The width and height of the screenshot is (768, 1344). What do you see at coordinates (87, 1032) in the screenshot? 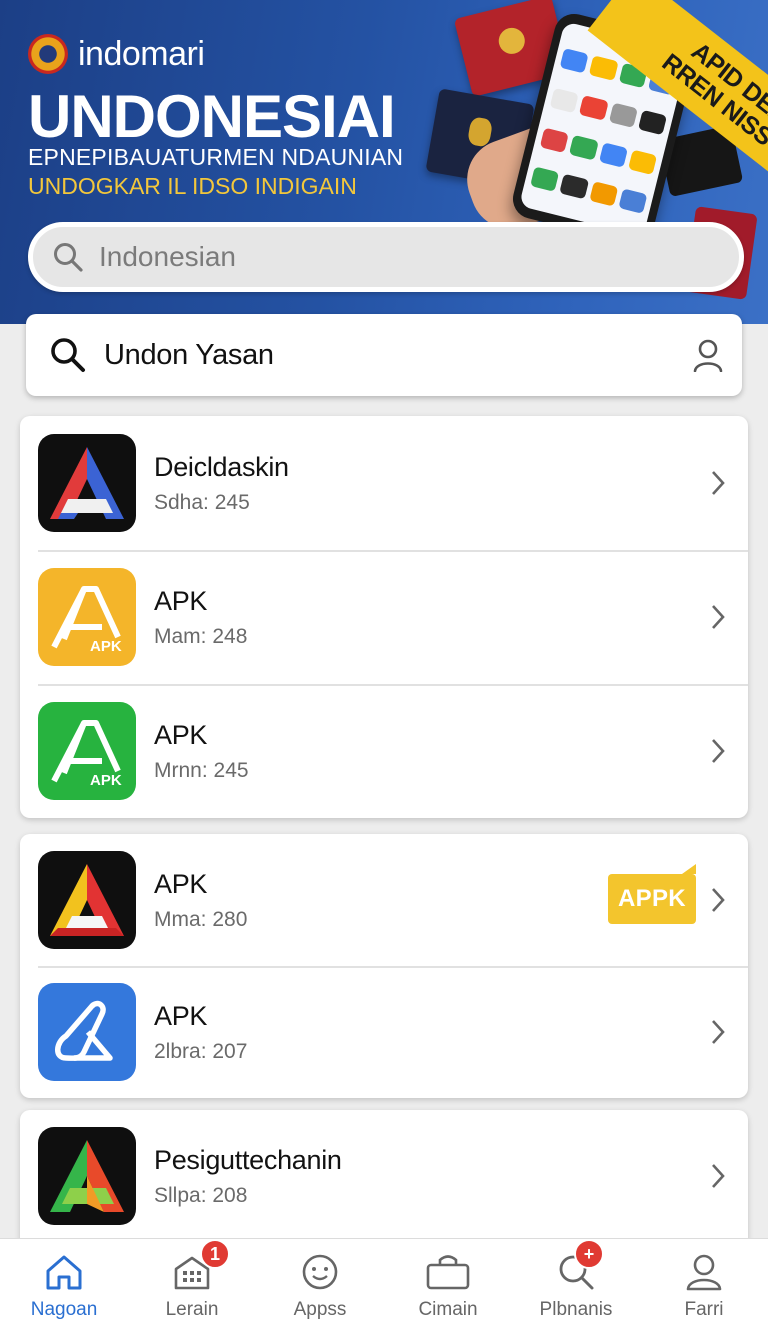
I see `apk-blue-icon` at bounding box center [87, 1032].